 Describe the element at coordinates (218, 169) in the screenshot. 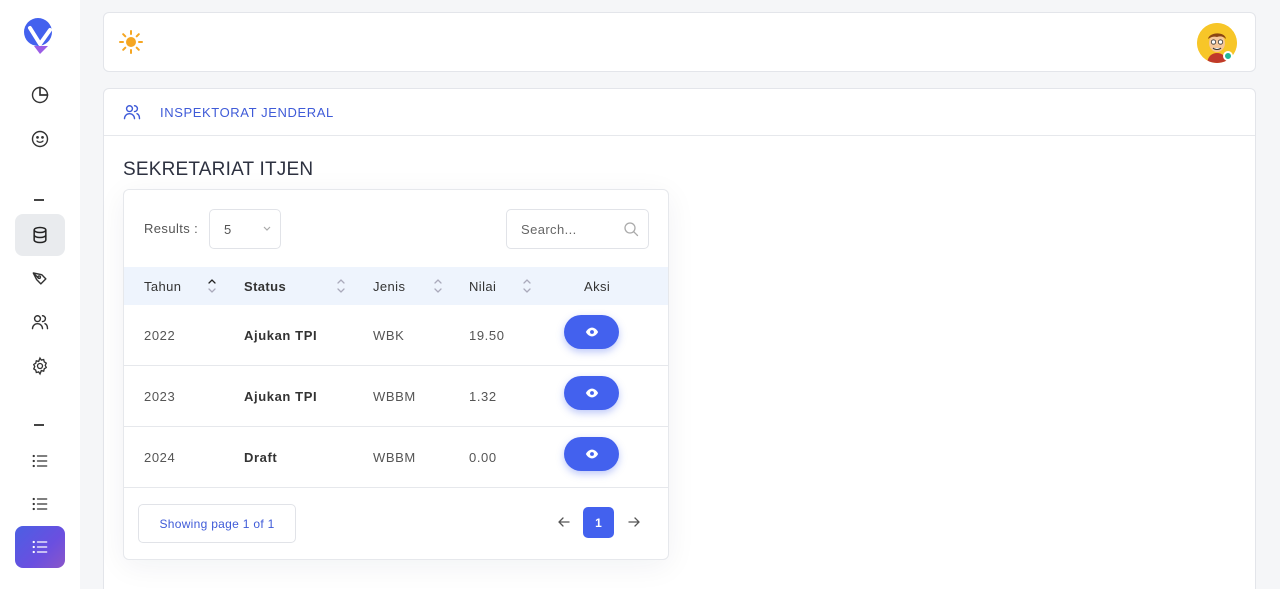

I see `section-title: SEKRETARIAT ITJEN` at that location.